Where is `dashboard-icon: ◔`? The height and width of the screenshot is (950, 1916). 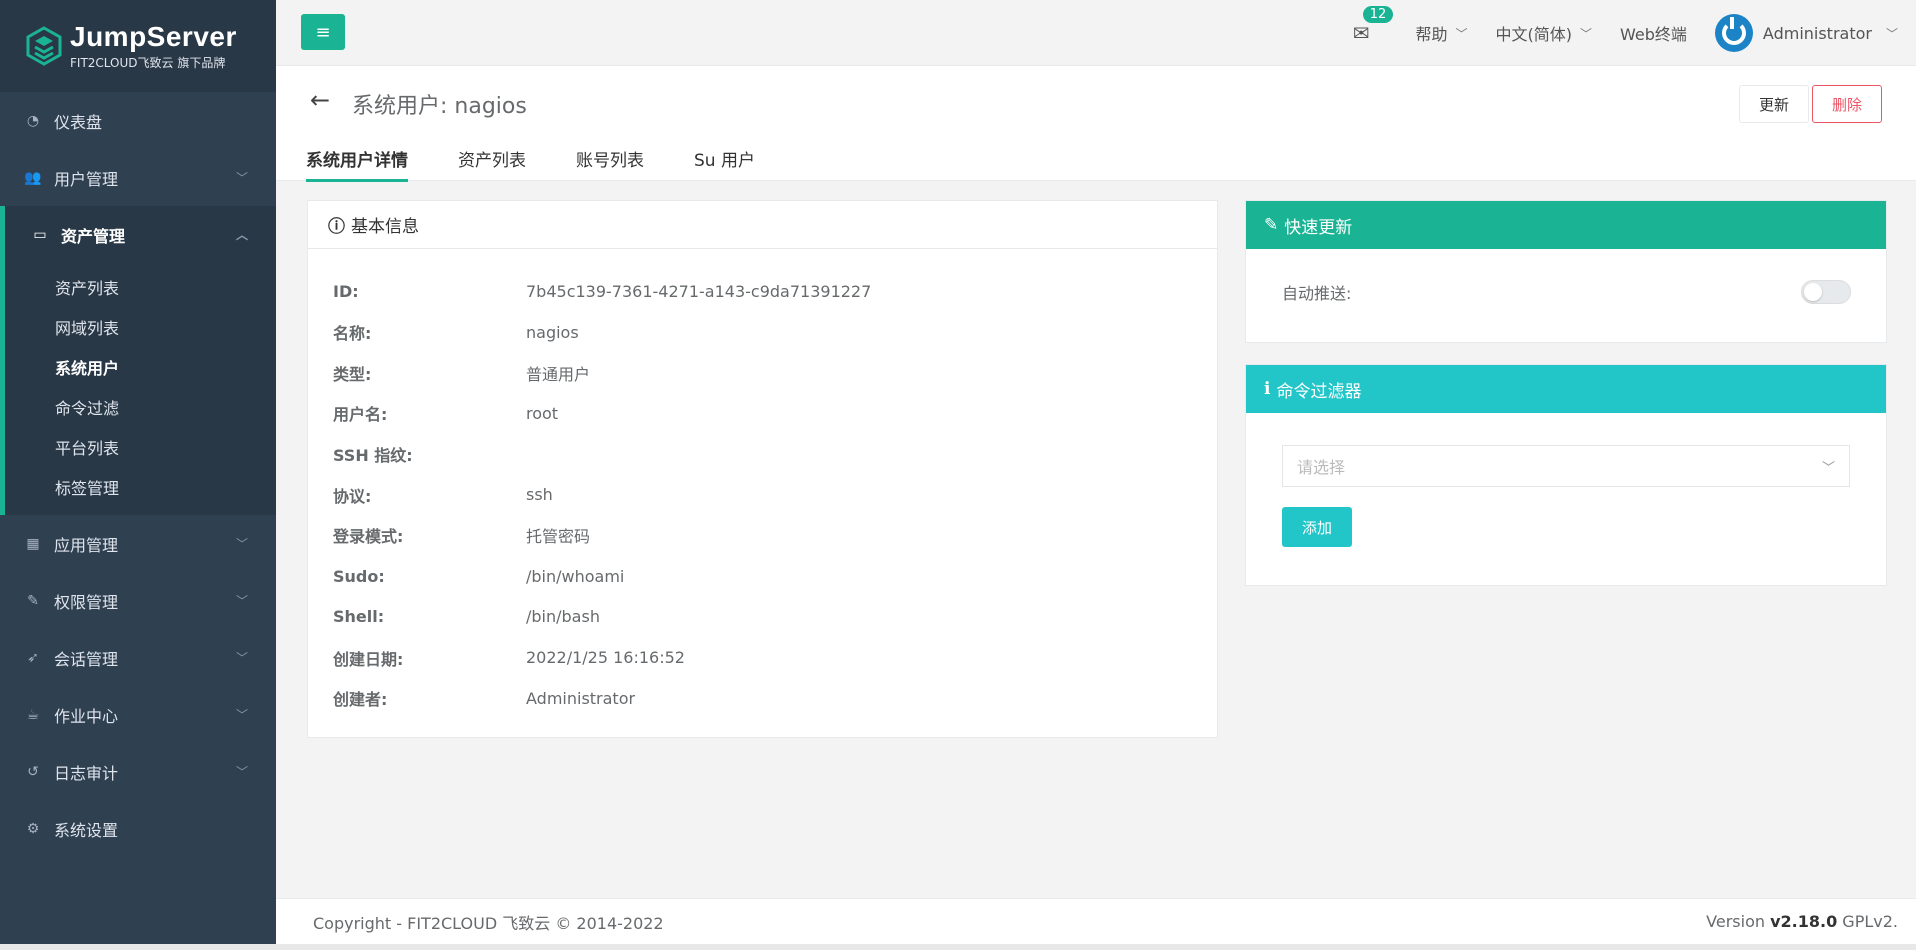
dashboard-icon: ◔ is located at coordinates (33, 120).